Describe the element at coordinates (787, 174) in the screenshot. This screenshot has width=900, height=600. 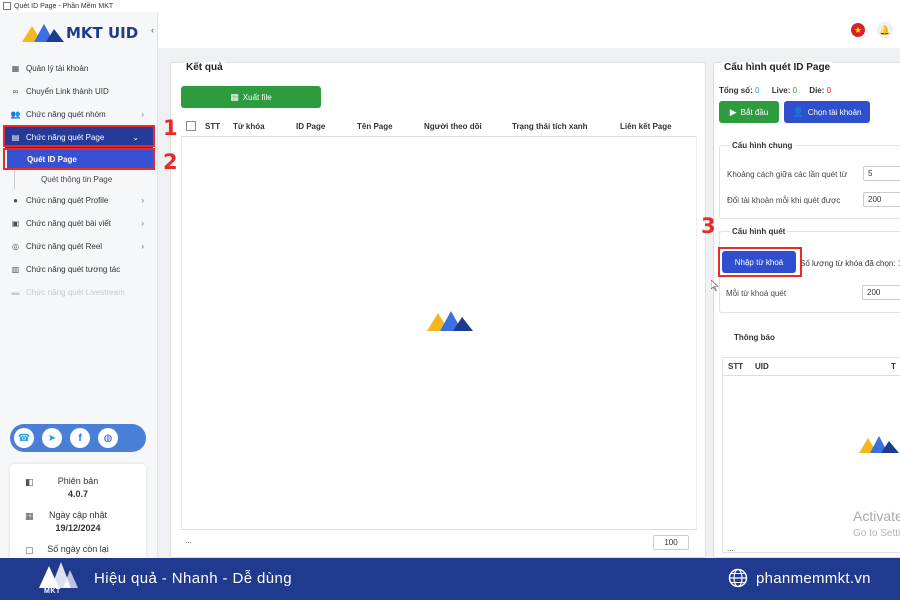
I see `delay-label: Khoảng cách giữa các lần quét từ` at that location.